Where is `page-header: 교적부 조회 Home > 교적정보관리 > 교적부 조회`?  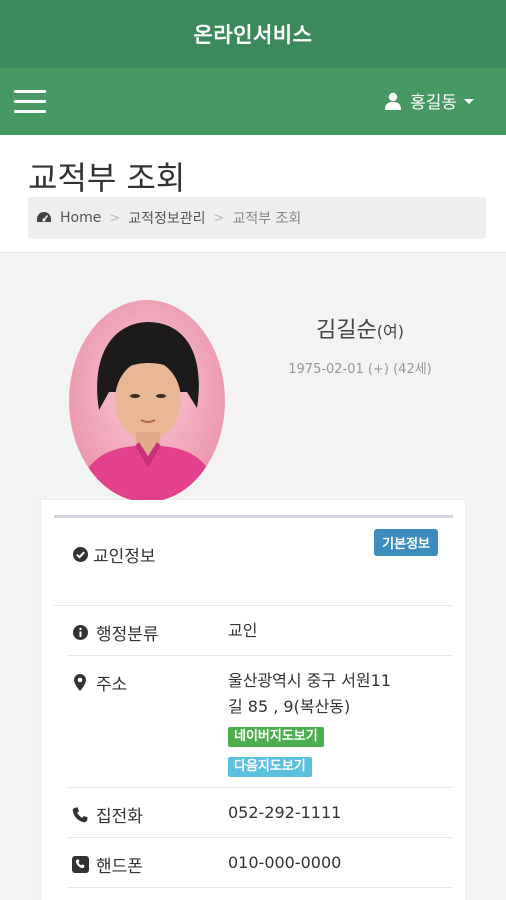 page-header: 교적부 조회 Home > 교적정보관리 > 교적부 조회 is located at coordinates (253, 194).